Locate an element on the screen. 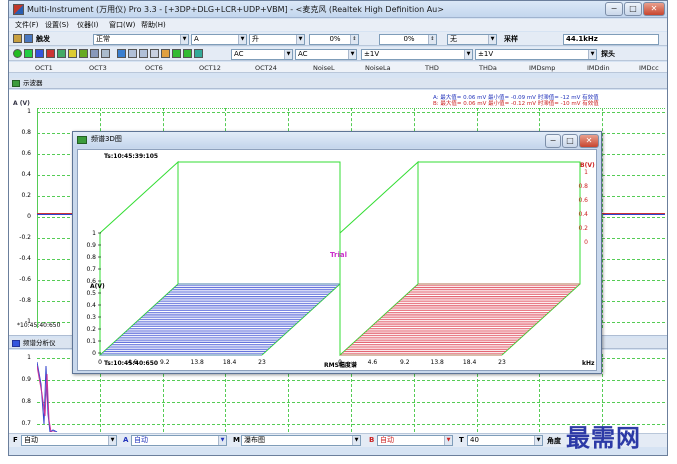  left-x-tick-label: 9.2 is located at coordinates (165, 362).